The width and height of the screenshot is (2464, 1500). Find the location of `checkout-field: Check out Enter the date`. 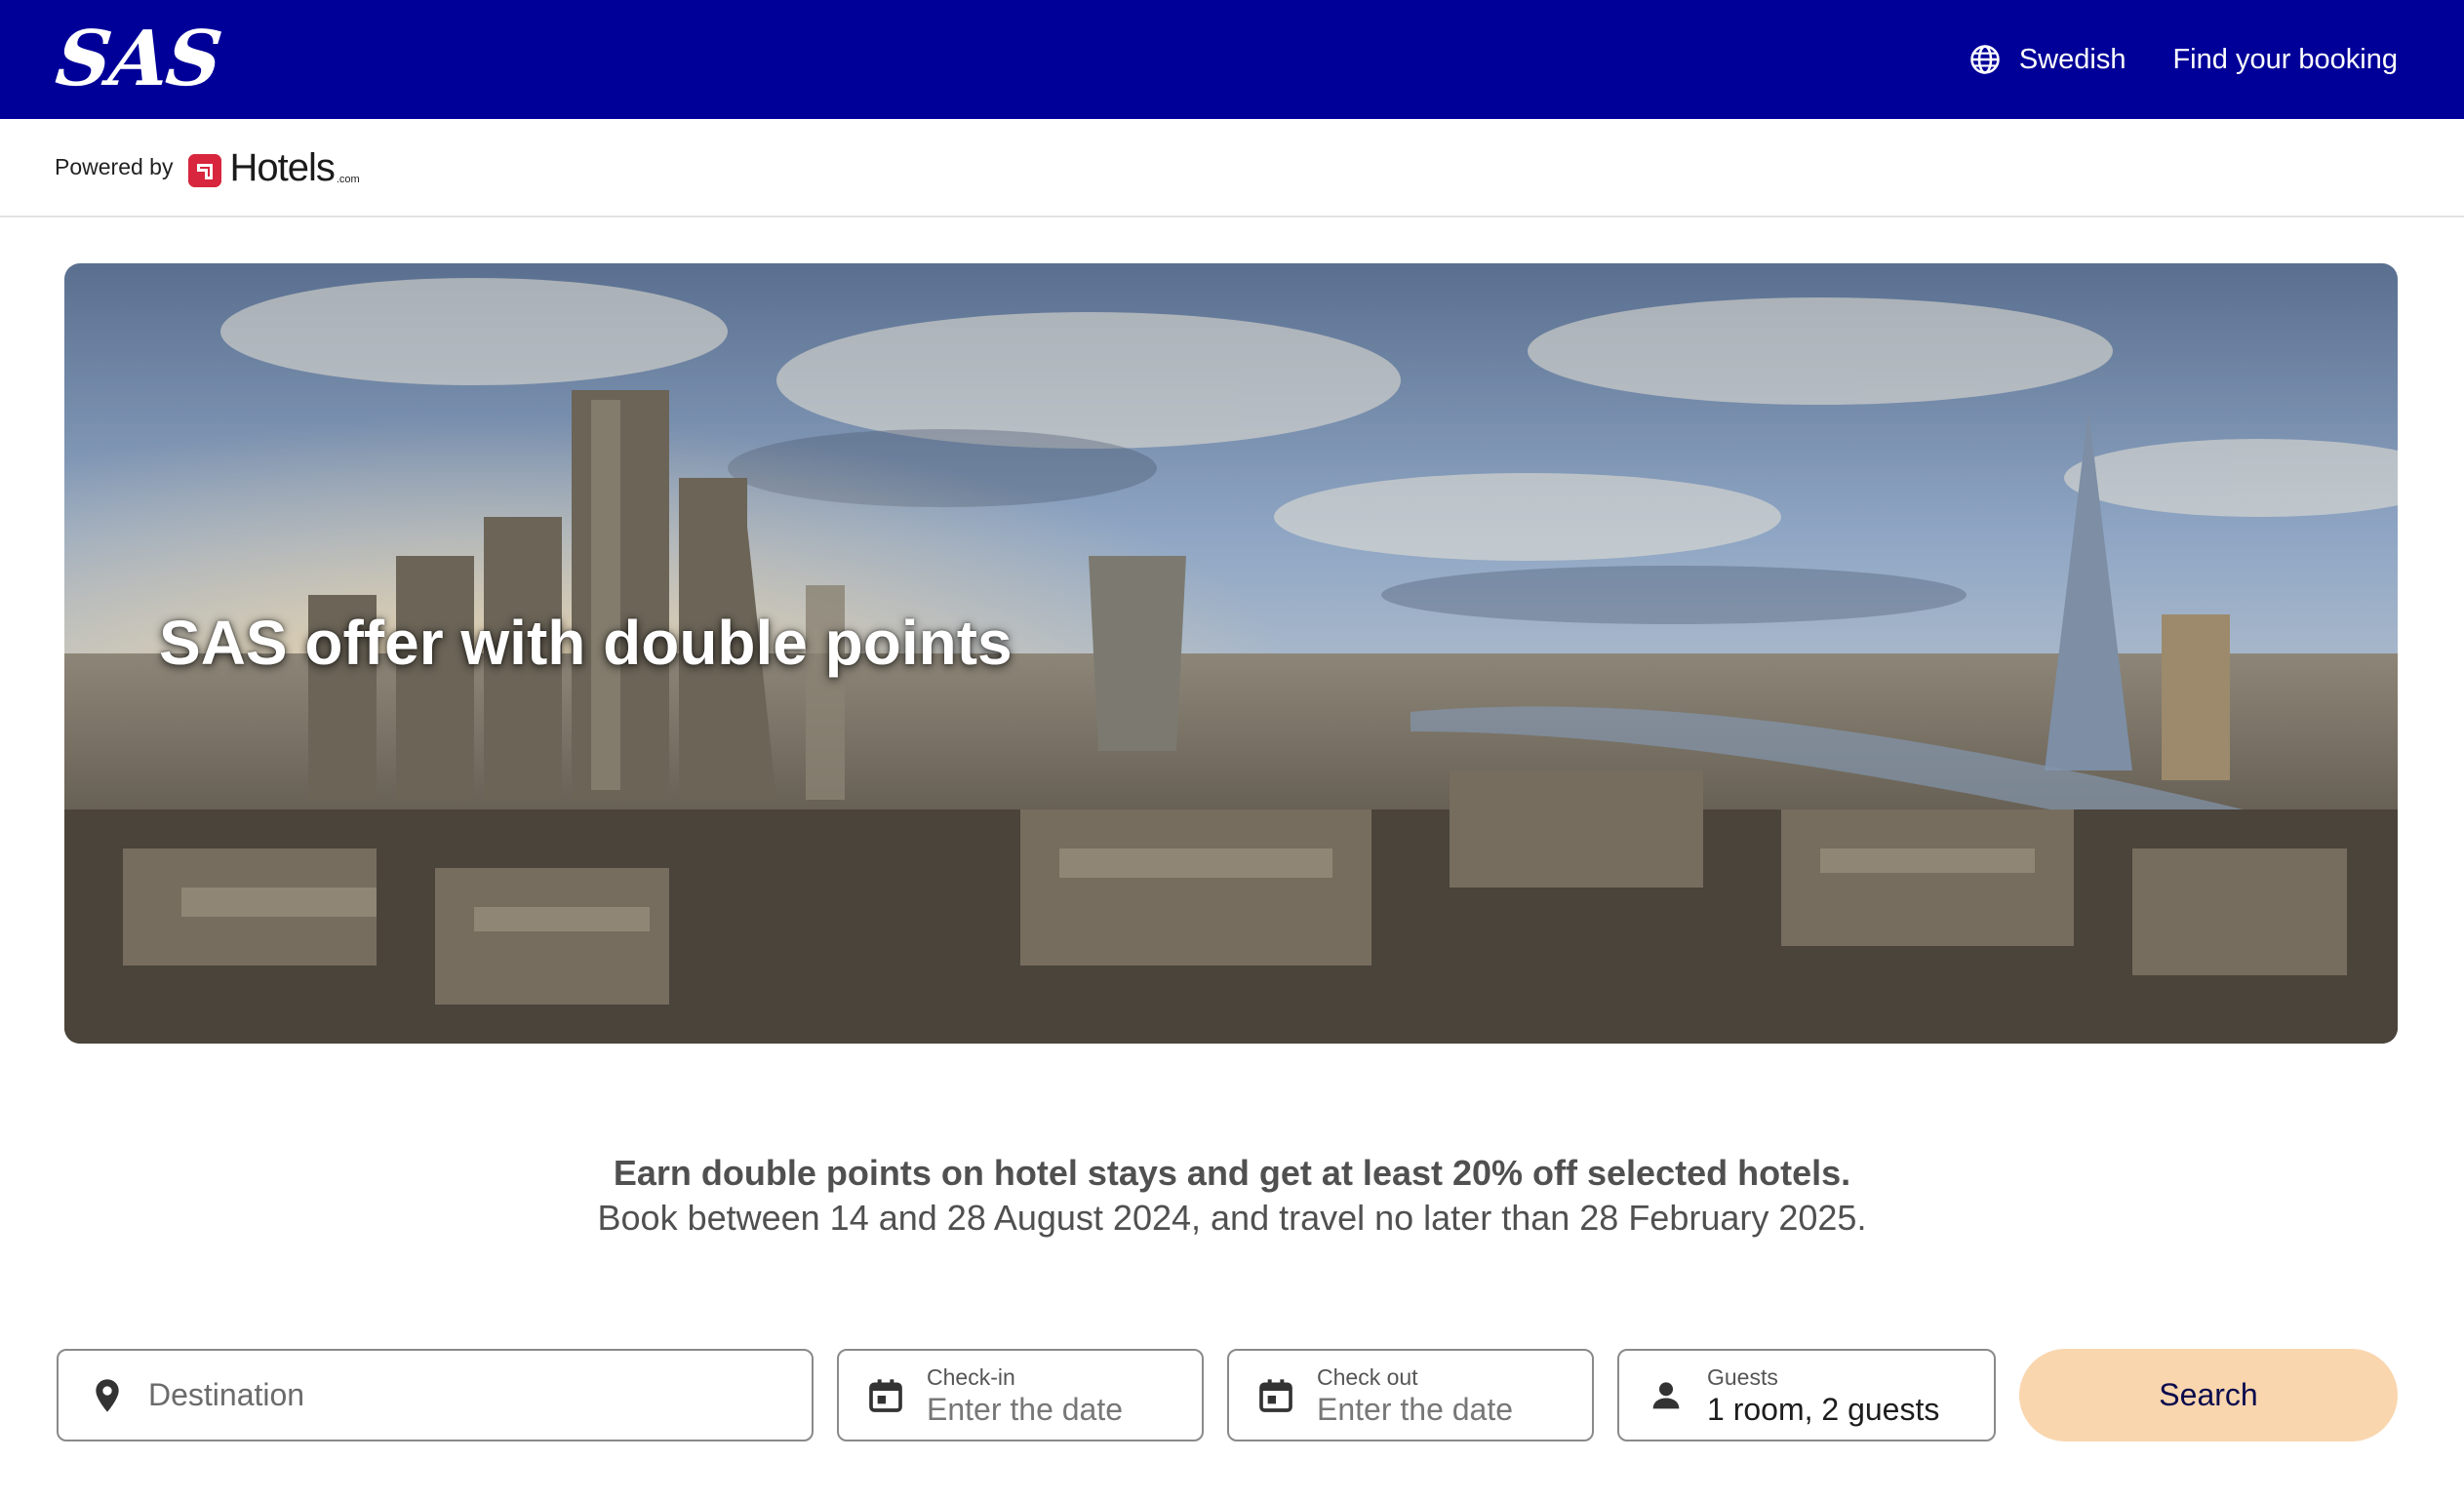

checkout-field: Check out Enter the date is located at coordinates (1410, 1395).